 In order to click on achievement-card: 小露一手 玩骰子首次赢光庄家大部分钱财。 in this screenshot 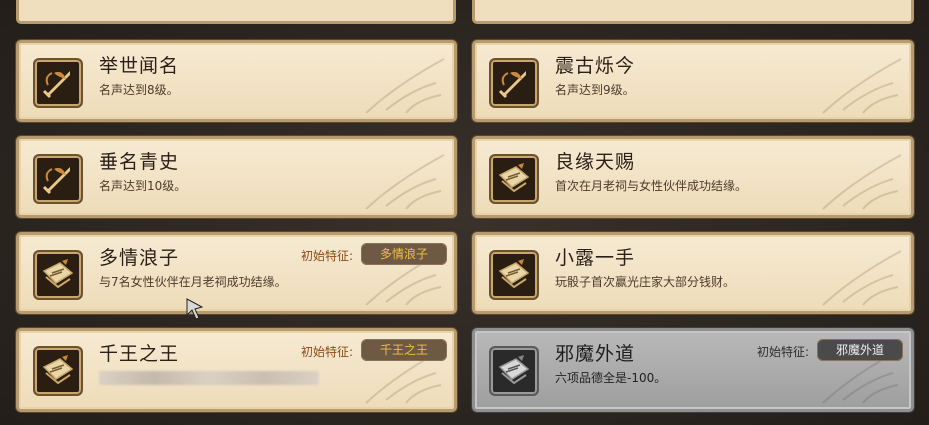, I will do `click(693, 273)`.